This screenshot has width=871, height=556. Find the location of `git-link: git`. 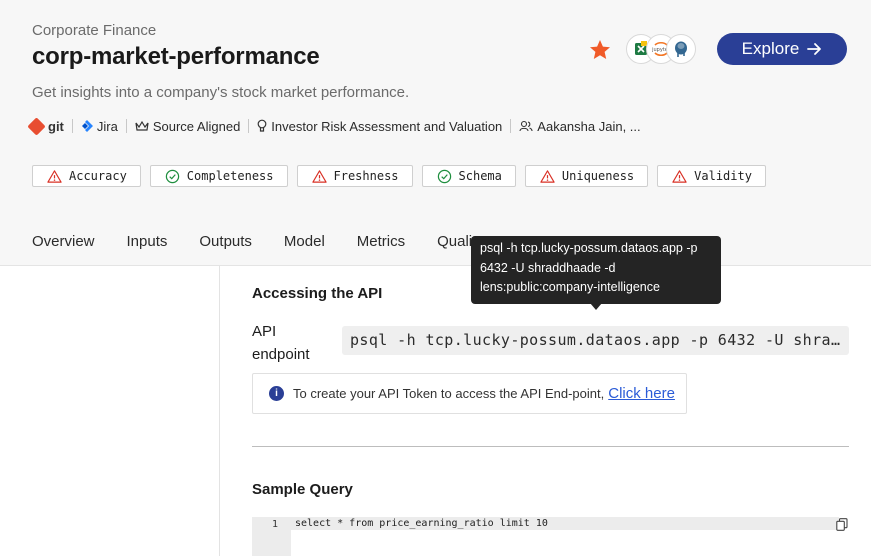

git-link: git is located at coordinates (45, 126).